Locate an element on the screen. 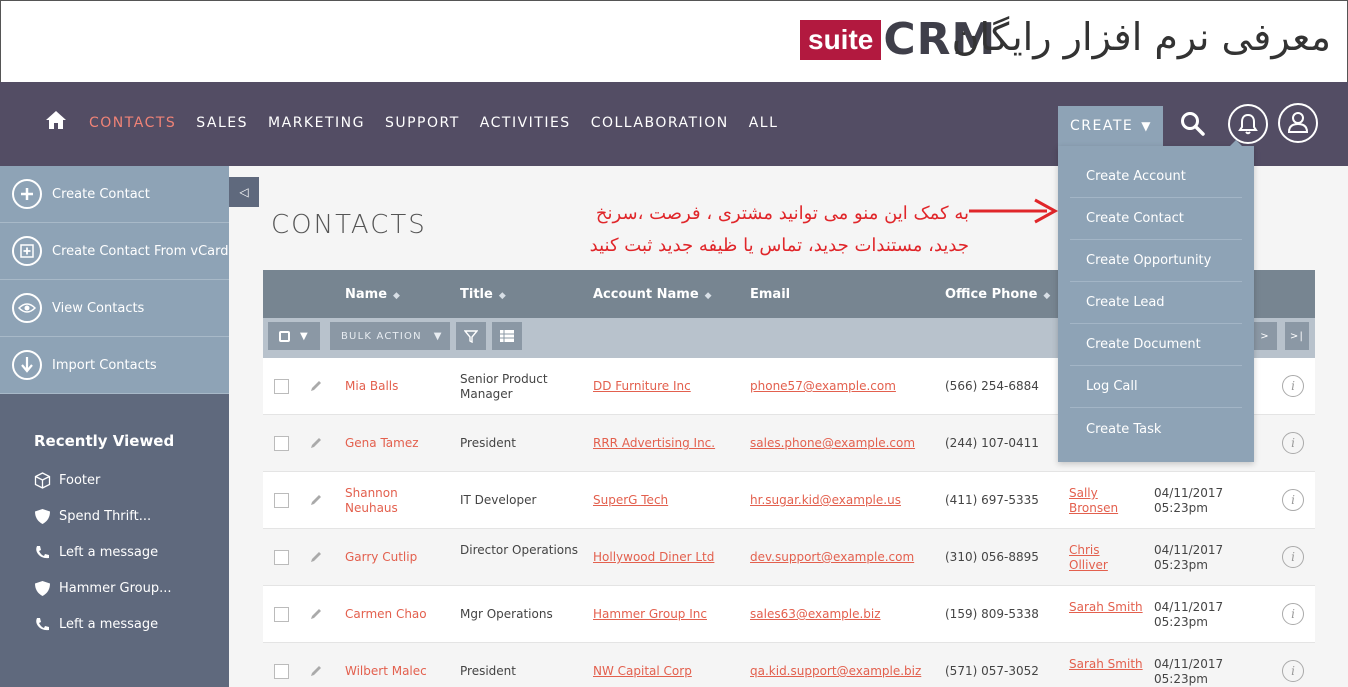 This screenshot has width=1348, height=687. email-link: dev.support@example.com is located at coordinates (832, 557).